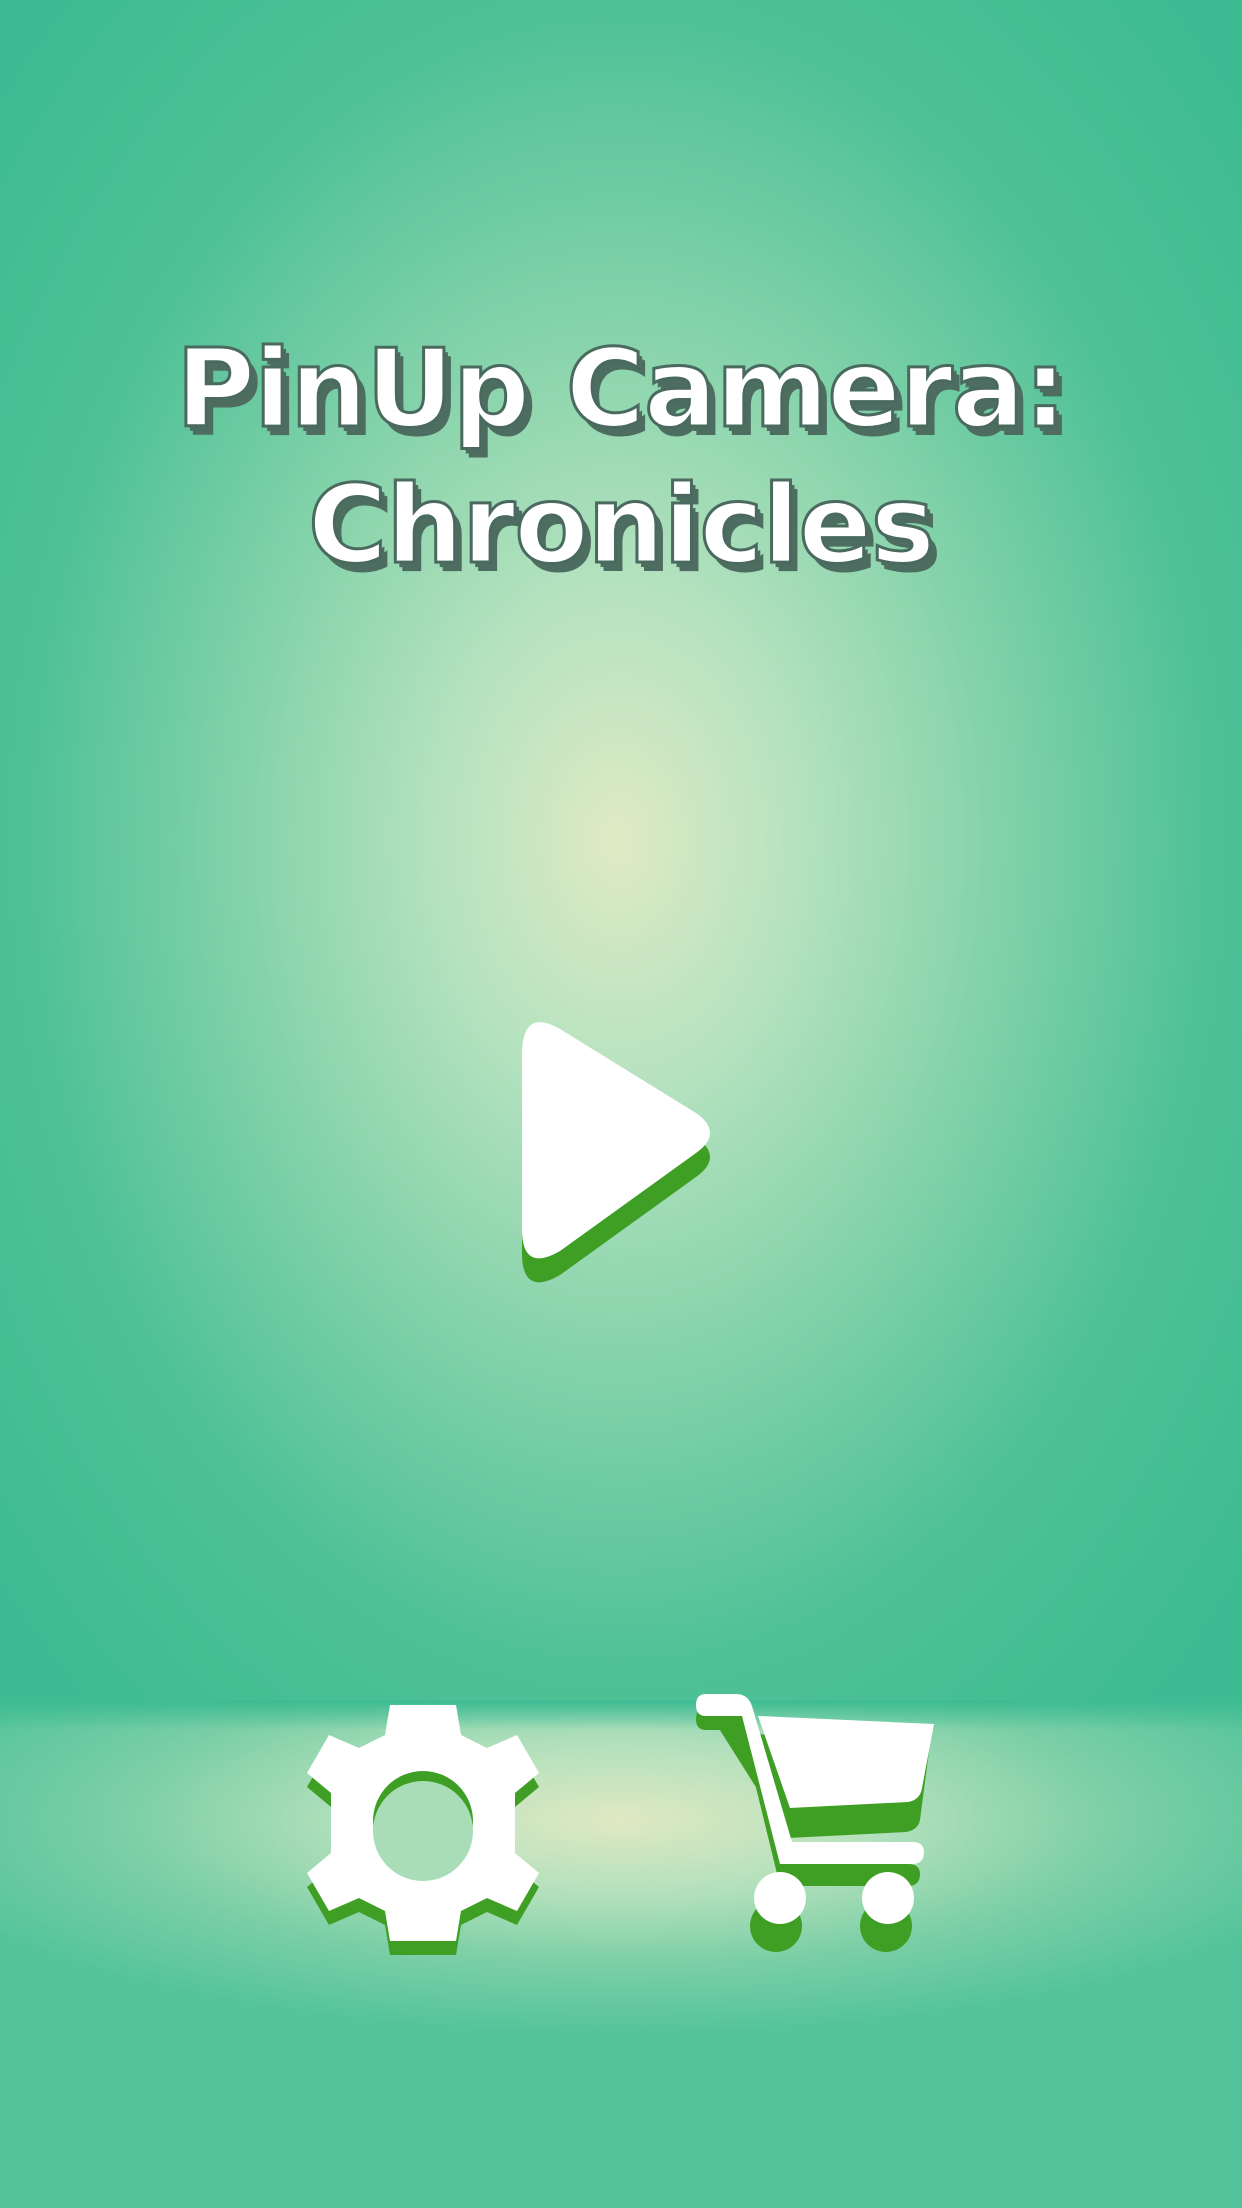 This screenshot has height=2208, width=1242. Describe the element at coordinates (622, 390) in the screenshot. I see `title-line-1: PinUp Camera:` at that location.